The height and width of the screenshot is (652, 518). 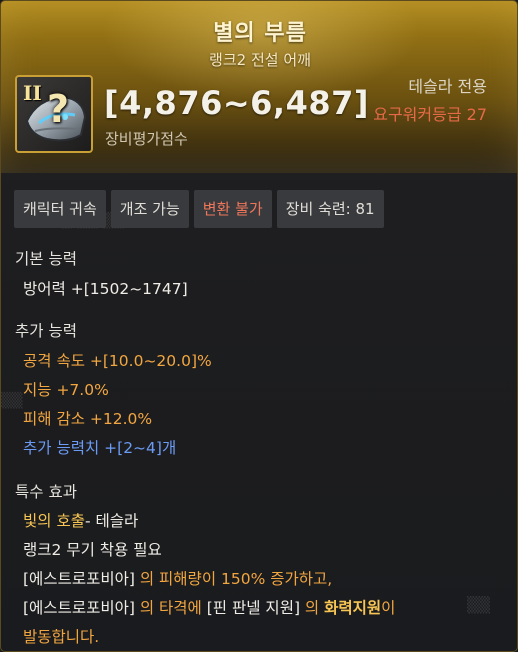 What do you see at coordinates (447, 86) in the screenshot?
I see `class-requirement: 테슬라 전용` at bounding box center [447, 86].